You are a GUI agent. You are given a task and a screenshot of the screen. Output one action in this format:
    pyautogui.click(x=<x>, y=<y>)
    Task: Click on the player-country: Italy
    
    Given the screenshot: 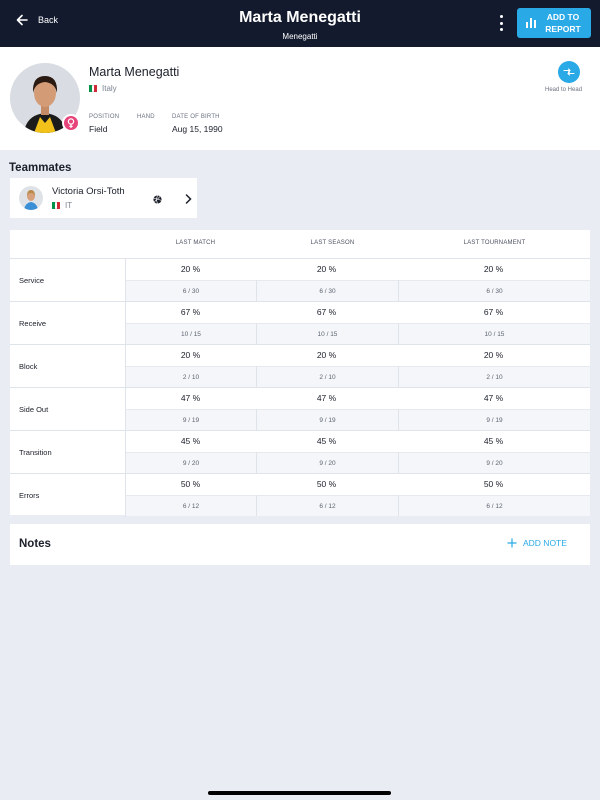 What is the action you would take?
    pyautogui.click(x=103, y=88)
    